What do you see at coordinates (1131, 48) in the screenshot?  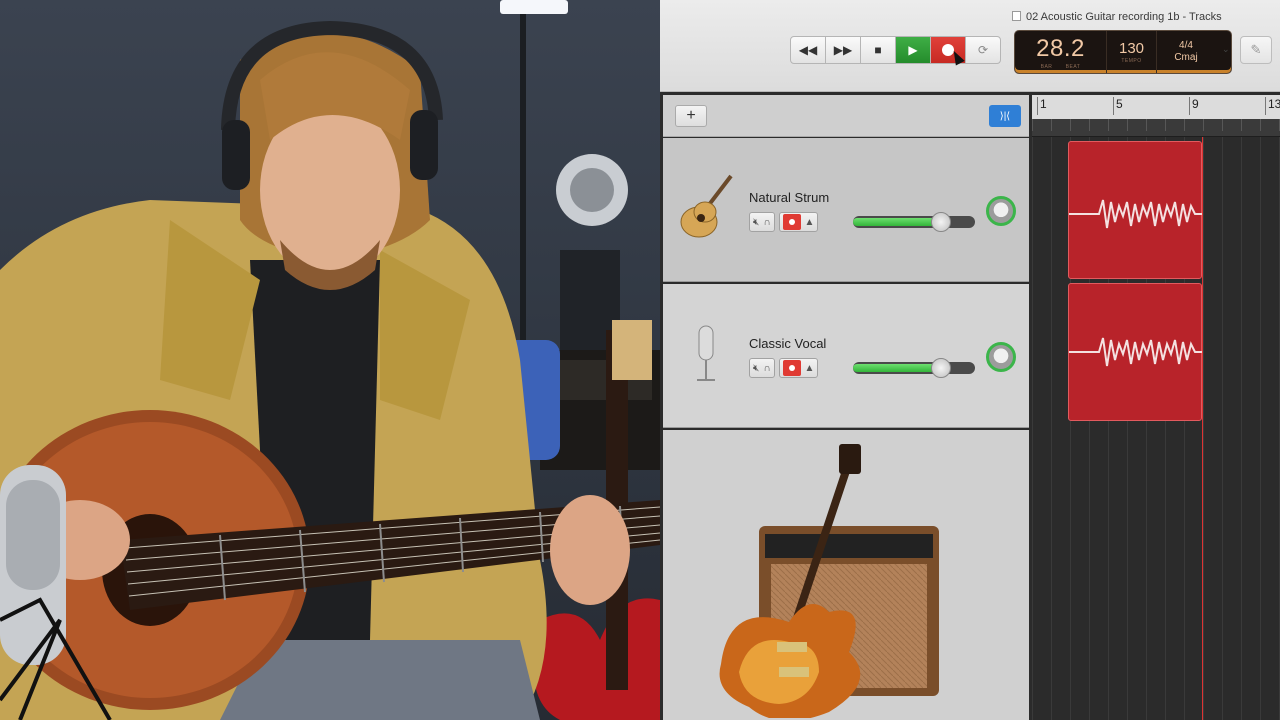 I see `lcd-tempo-value: 130` at bounding box center [1131, 48].